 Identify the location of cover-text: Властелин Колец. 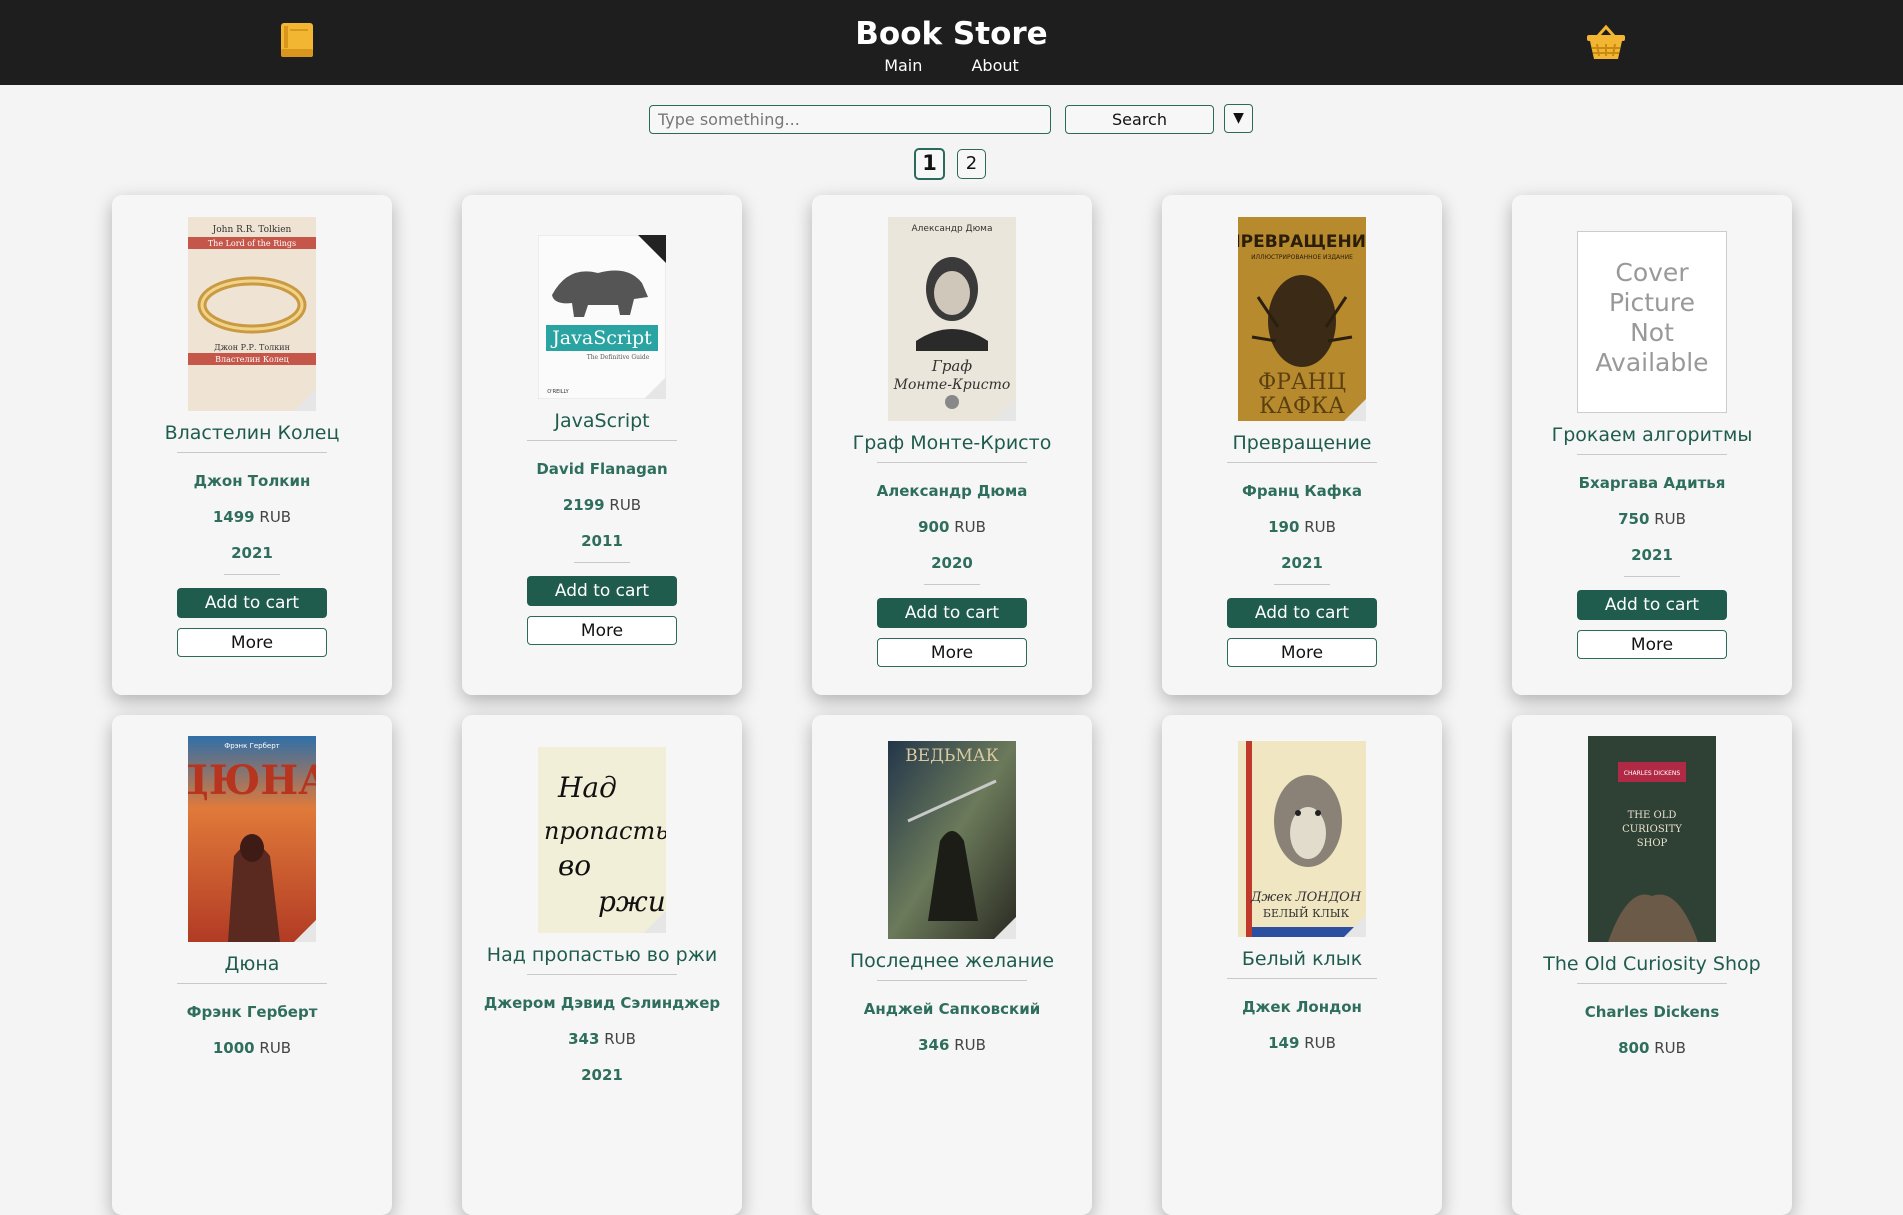
(252, 359).